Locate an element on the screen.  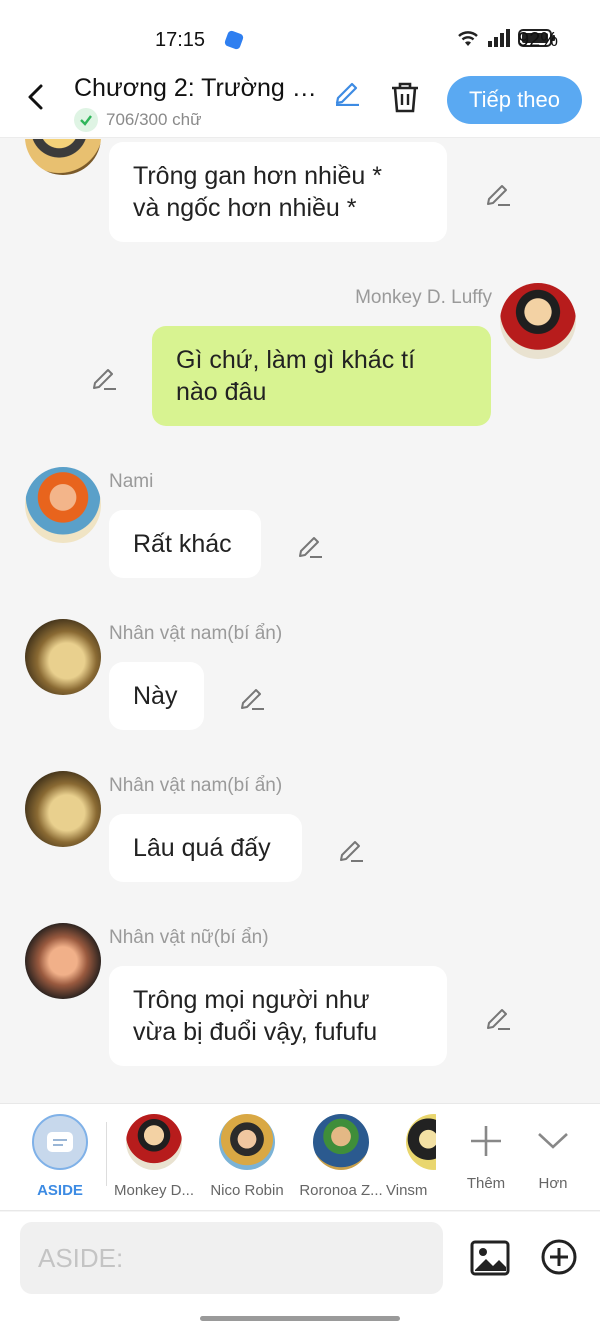
cast-clip: Vinsm is located at coordinates (411, 1159).